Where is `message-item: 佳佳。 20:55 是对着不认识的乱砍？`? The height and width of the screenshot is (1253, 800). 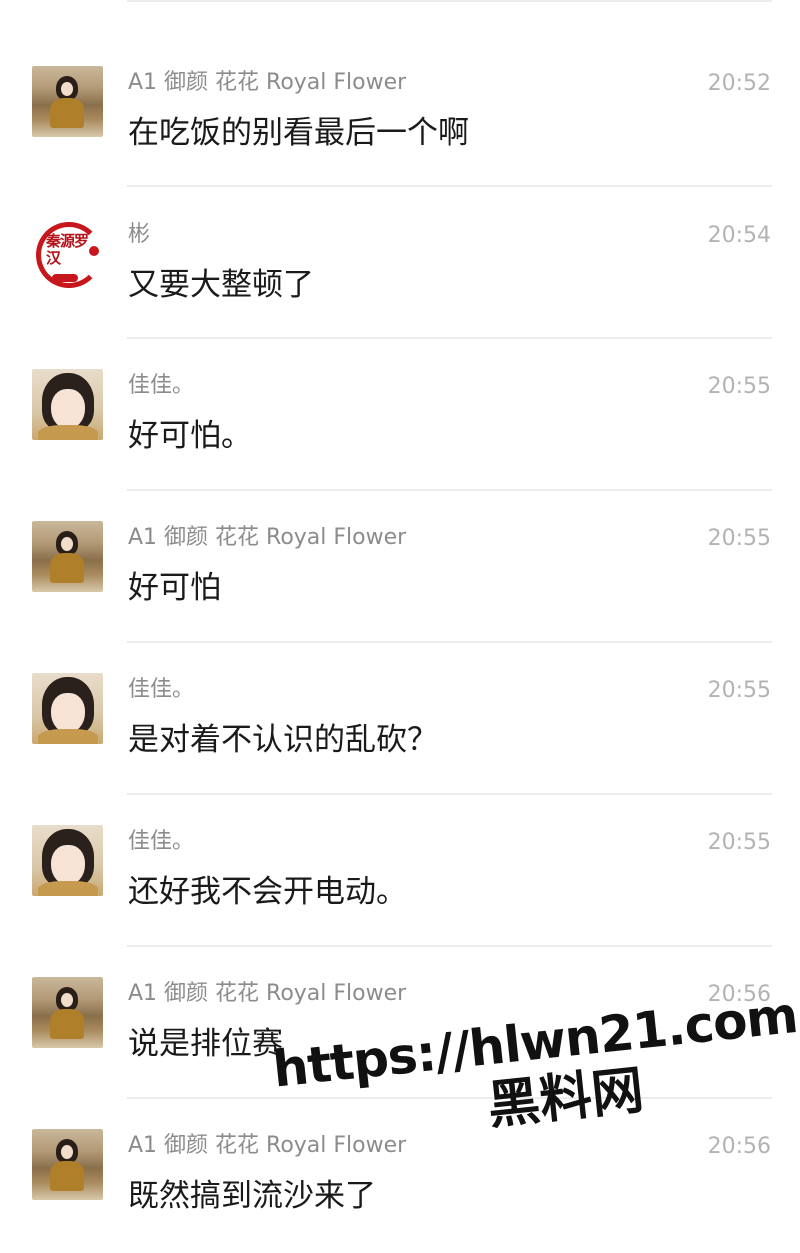 message-item: 佳佳。 20:55 是对着不认识的乱砍？ is located at coordinates (400, 749).